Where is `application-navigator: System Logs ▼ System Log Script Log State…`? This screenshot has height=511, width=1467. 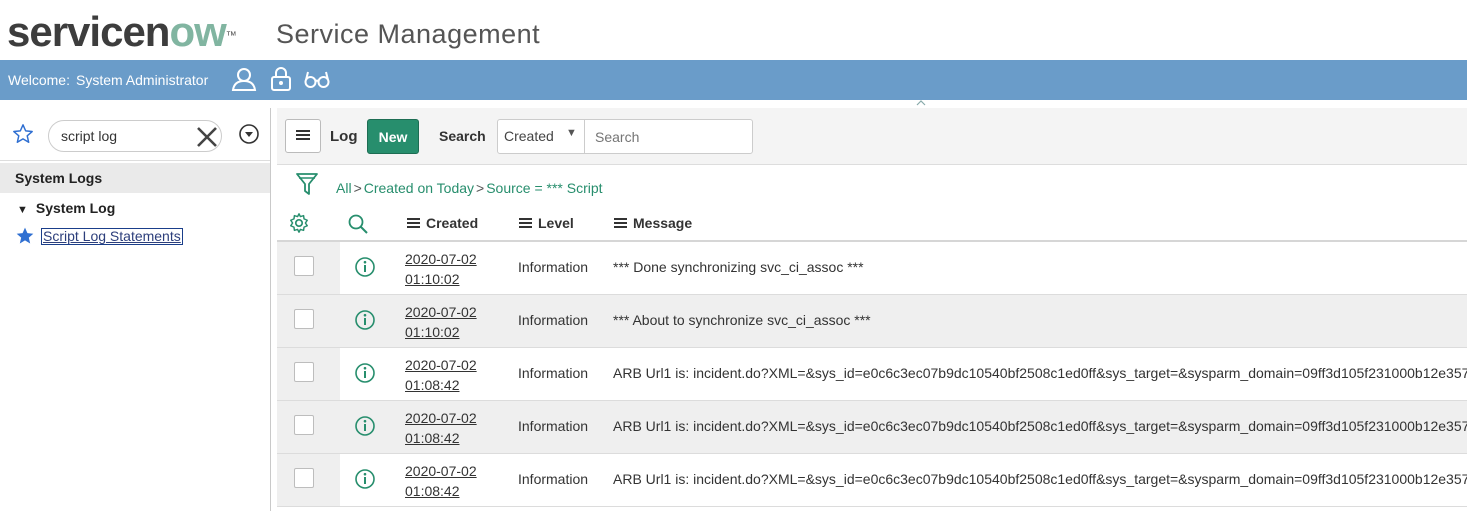
application-navigator: System Logs ▼ System Log Script Log State… is located at coordinates (135, 309).